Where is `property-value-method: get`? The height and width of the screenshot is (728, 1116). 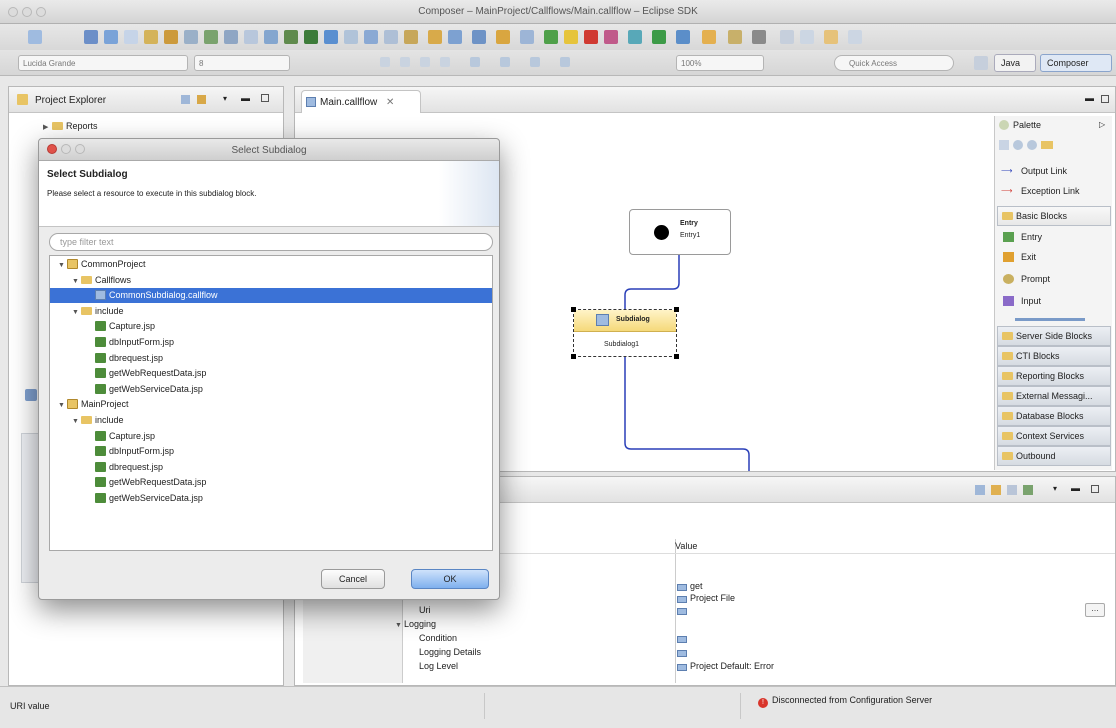
property-value-method: get is located at coordinates (690, 586).